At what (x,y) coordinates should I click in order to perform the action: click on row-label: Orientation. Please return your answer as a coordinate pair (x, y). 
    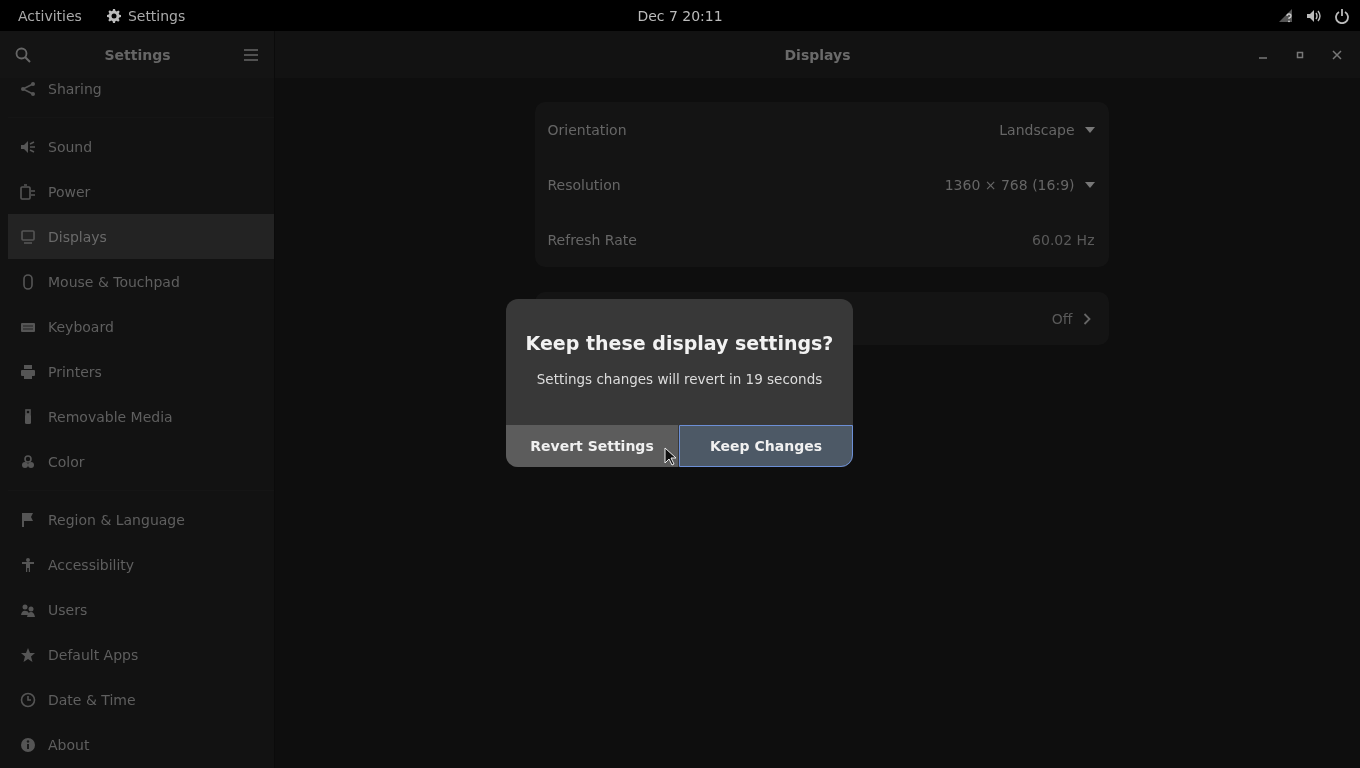
    Looking at the image, I should click on (587, 129).